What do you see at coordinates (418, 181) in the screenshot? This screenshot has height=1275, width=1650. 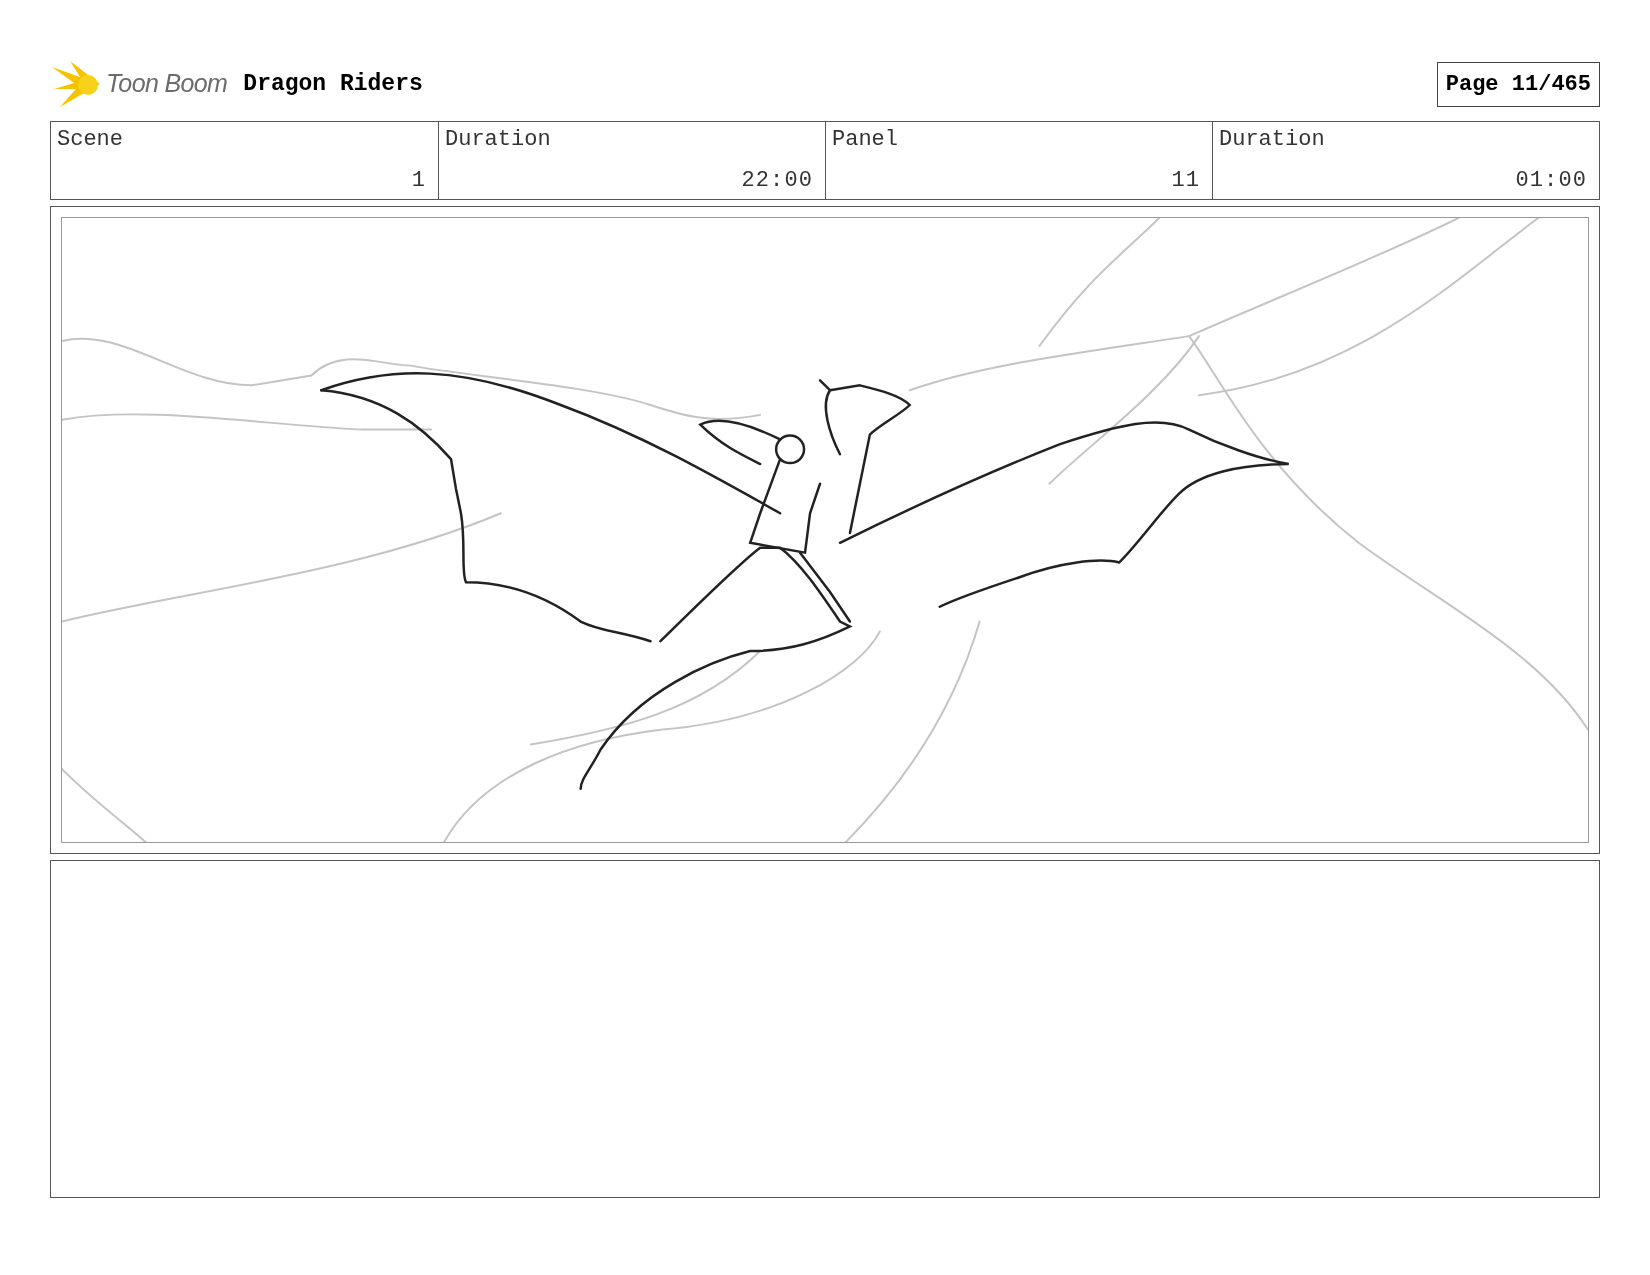 I see `field-value: 1` at bounding box center [418, 181].